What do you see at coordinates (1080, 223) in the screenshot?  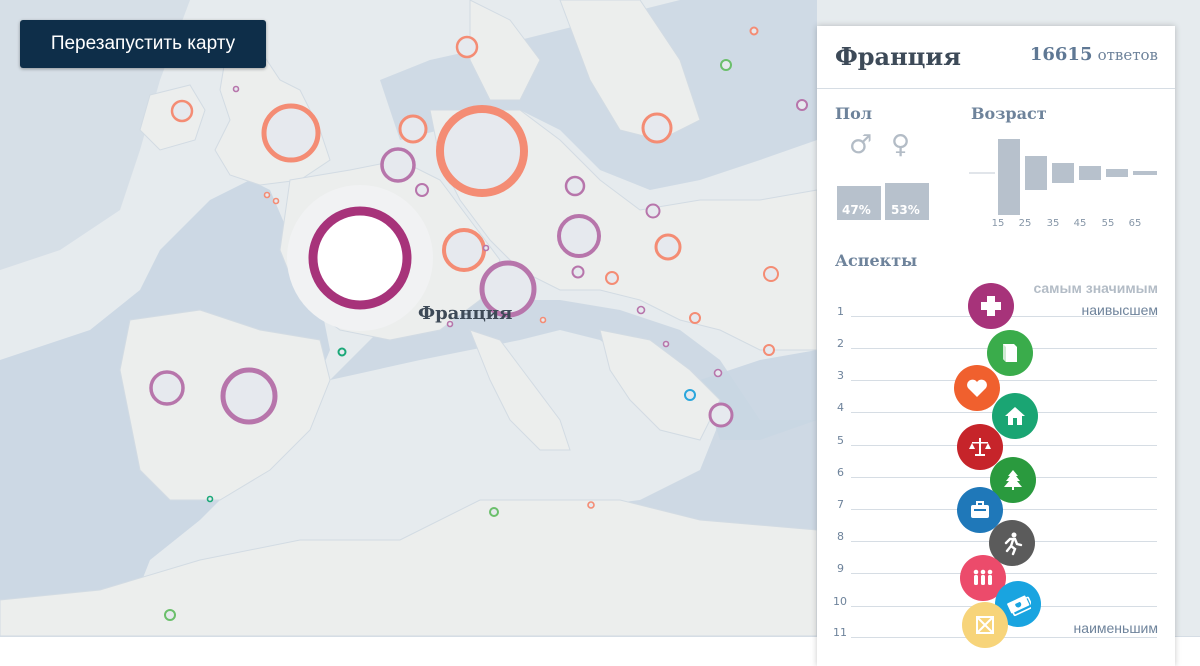 I see `age-tick-45: 45` at bounding box center [1080, 223].